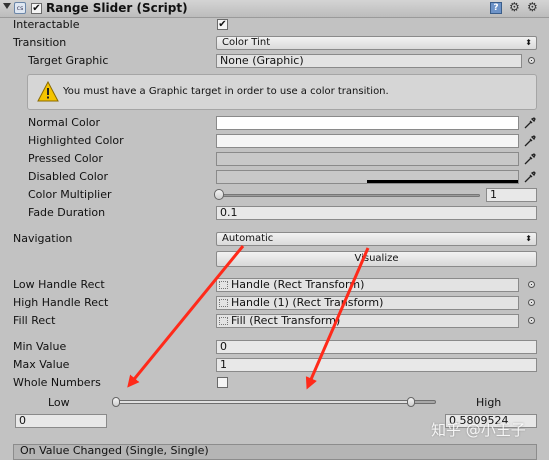 This screenshot has height=460, width=549. I want to click on arrow-to-high-handle, so click(337, 318).